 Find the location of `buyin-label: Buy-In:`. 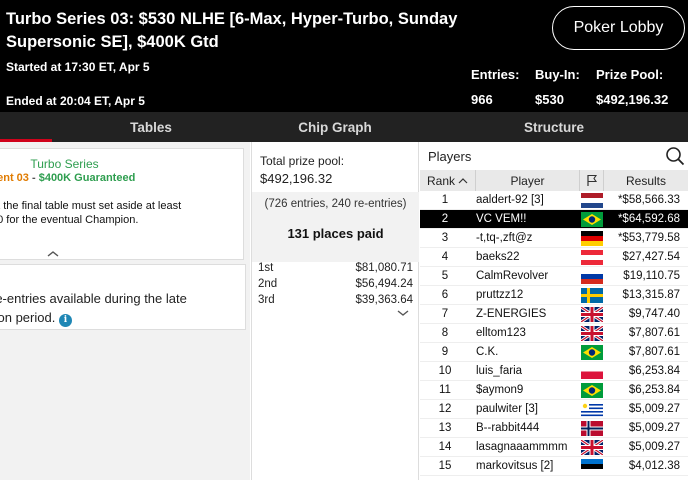

buyin-label: Buy-In: is located at coordinates (557, 74).